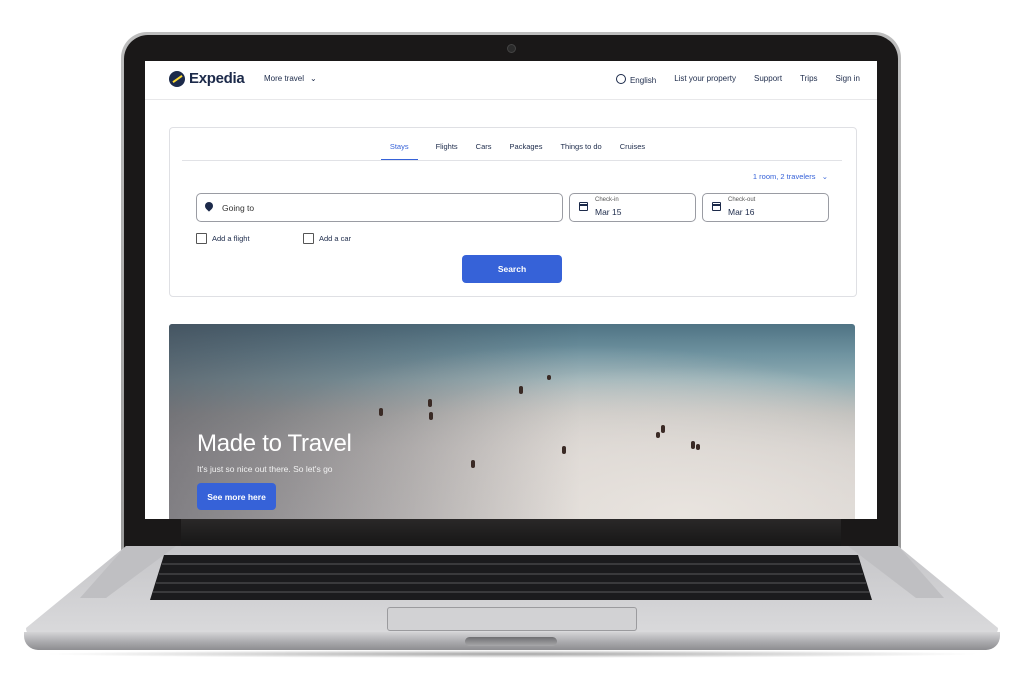 Image resolution: width=1024 pixels, height=692 pixels. What do you see at coordinates (447, 151) in the screenshot?
I see `tab-flights: Flights` at bounding box center [447, 151].